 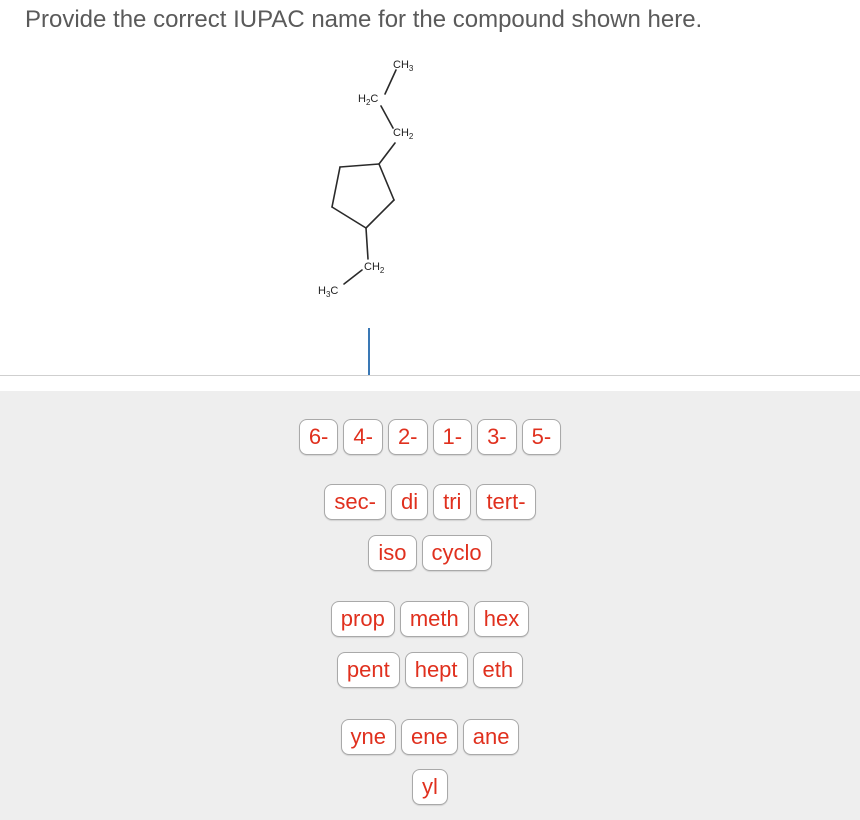 I want to click on tile-yl: yl, so click(x=430, y=787).